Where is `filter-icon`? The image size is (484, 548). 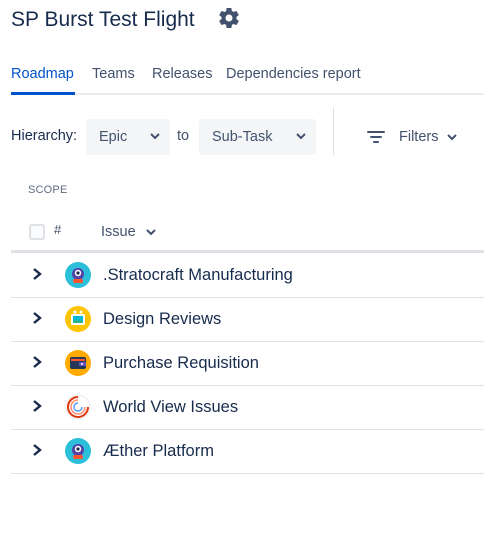 filter-icon is located at coordinates (376, 137).